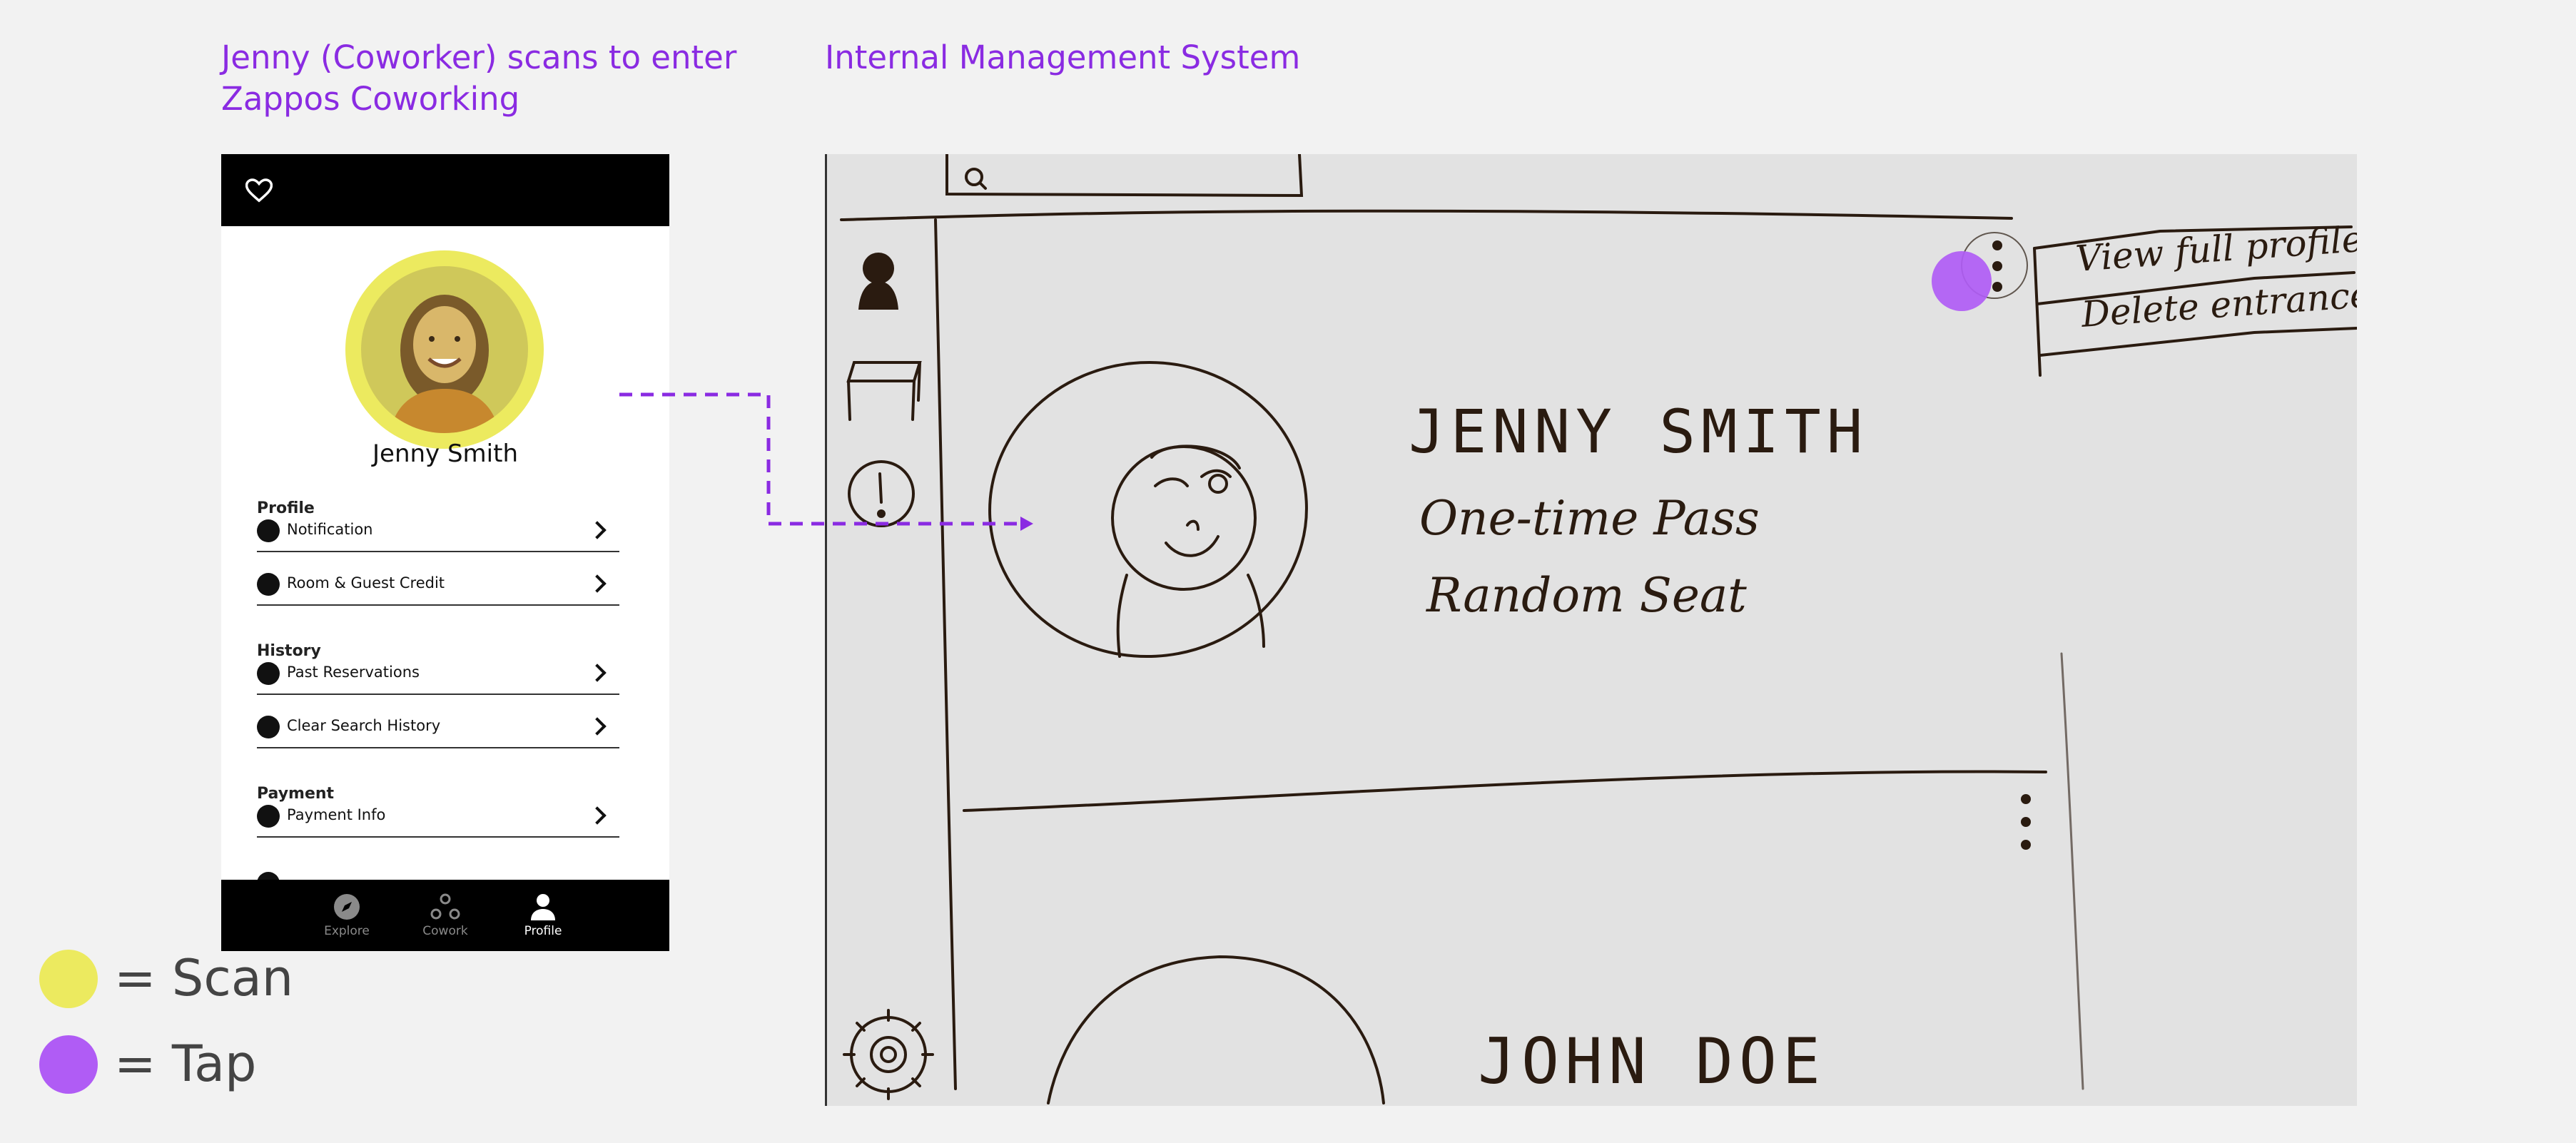 Image resolution: width=2576 pixels, height=1143 pixels. What do you see at coordinates (445, 906) in the screenshot?
I see `cowork-icon` at bounding box center [445, 906].